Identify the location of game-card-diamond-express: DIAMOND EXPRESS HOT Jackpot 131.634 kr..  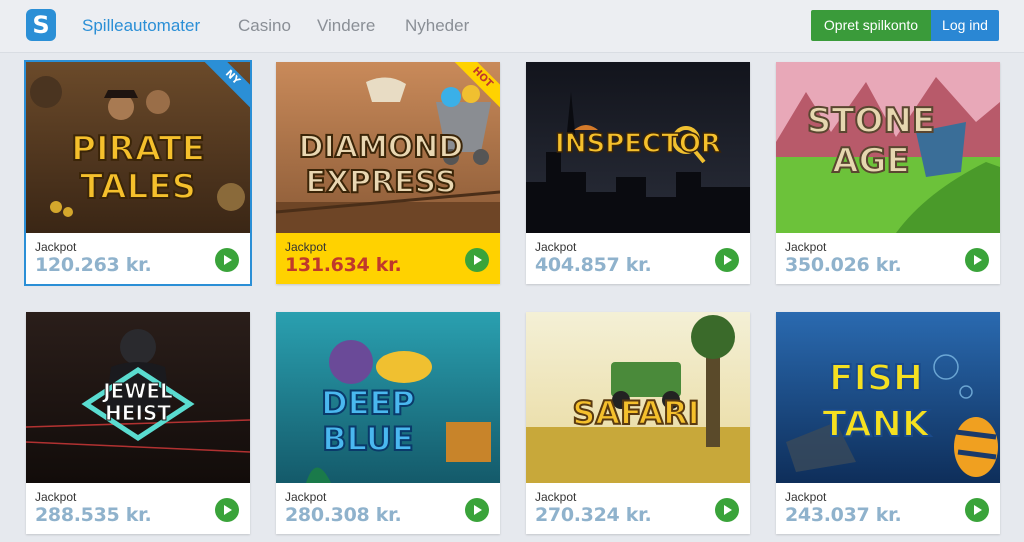
(388, 173).